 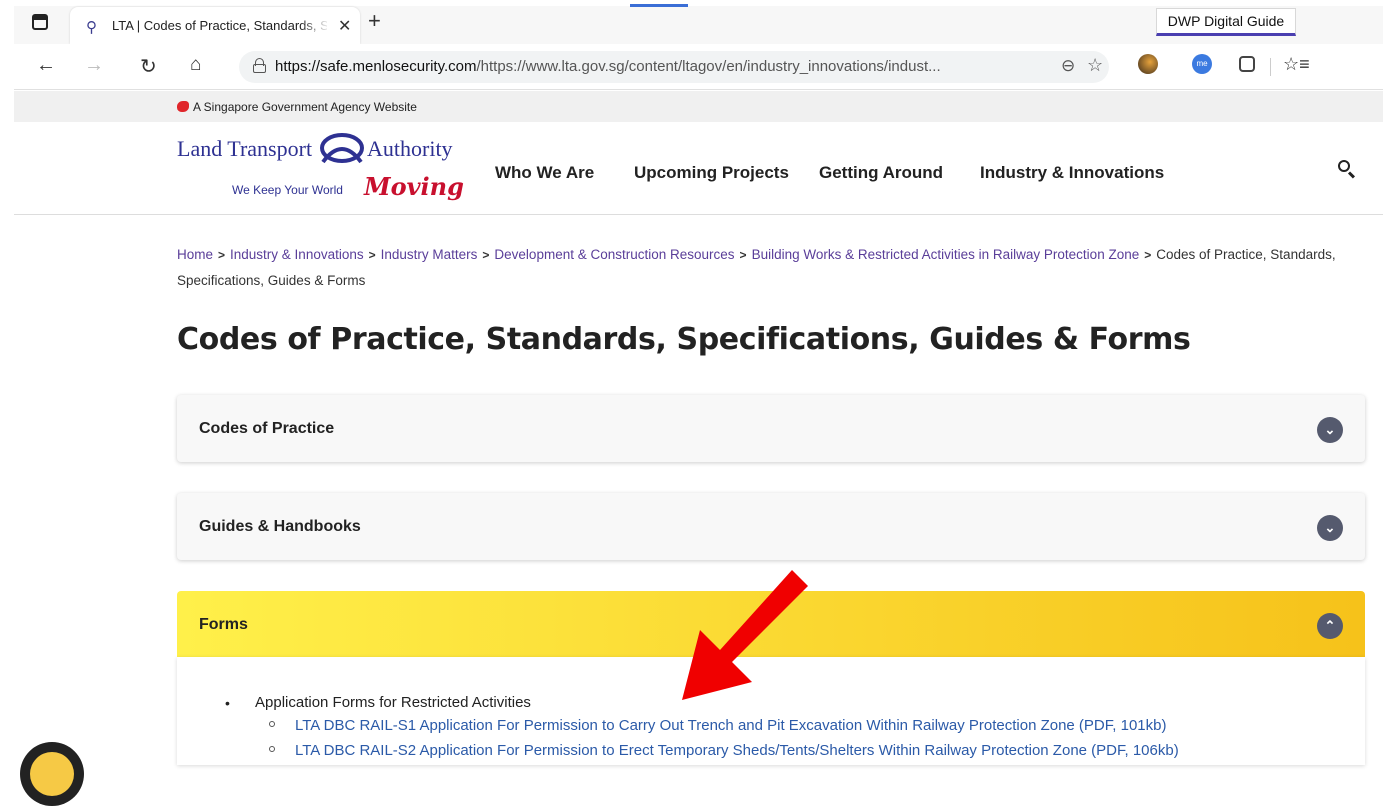 I want to click on breadcrumb-dev-construction: Development & Construction Resources, so click(x=614, y=254).